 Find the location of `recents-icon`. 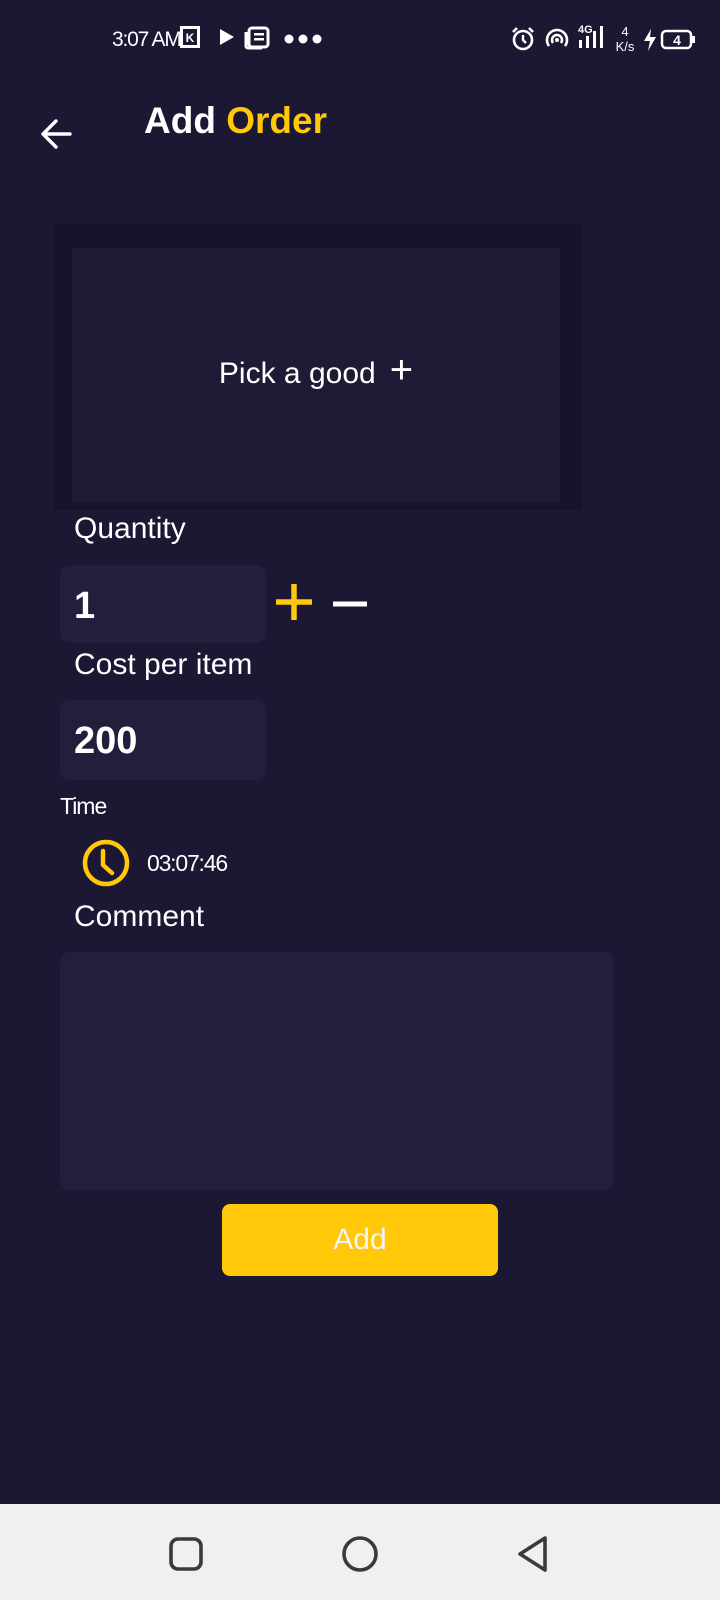

recents-icon is located at coordinates (186, 1554).